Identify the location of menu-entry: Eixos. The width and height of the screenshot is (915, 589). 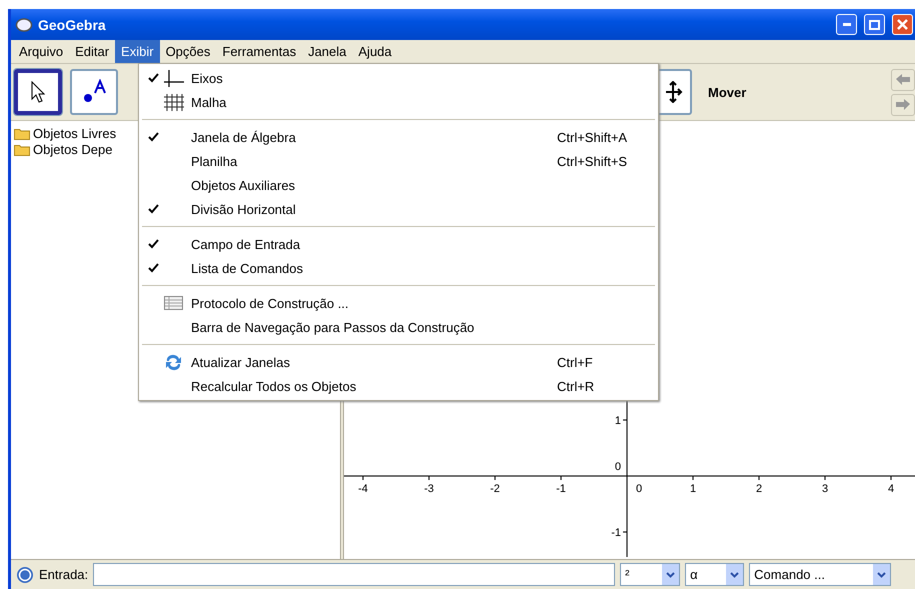
(398, 78).